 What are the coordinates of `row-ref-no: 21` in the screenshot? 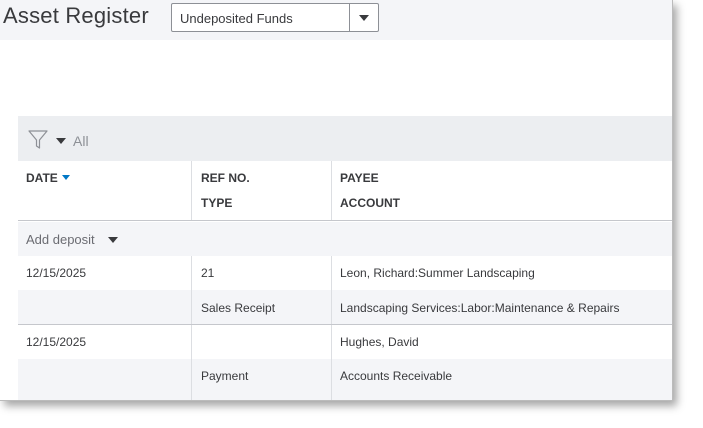 It's located at (208, 273).